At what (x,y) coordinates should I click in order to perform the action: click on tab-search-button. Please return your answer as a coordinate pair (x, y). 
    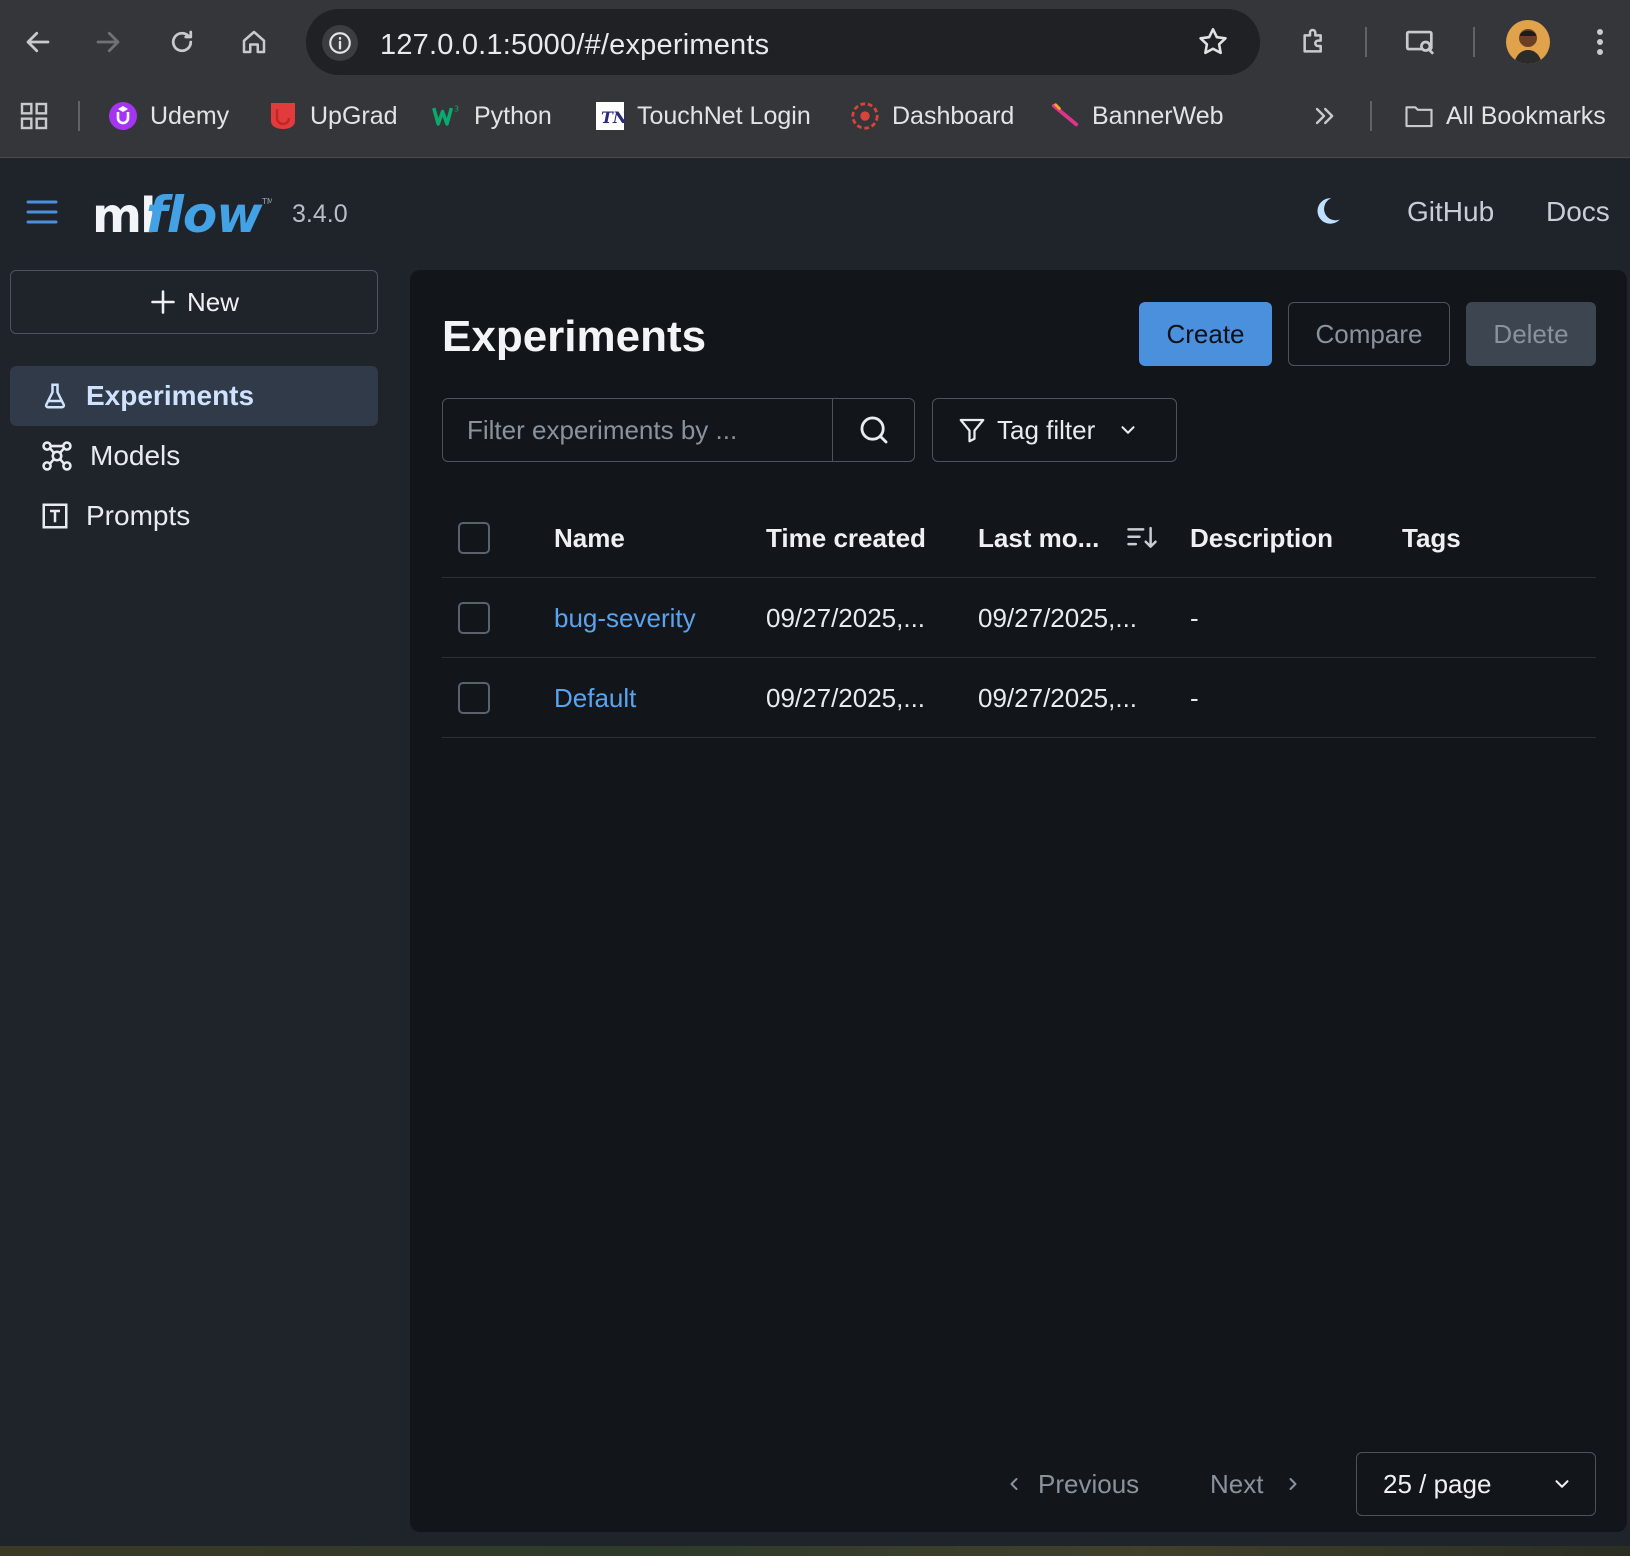
    Looking at the image, I should click on (1420, 42).